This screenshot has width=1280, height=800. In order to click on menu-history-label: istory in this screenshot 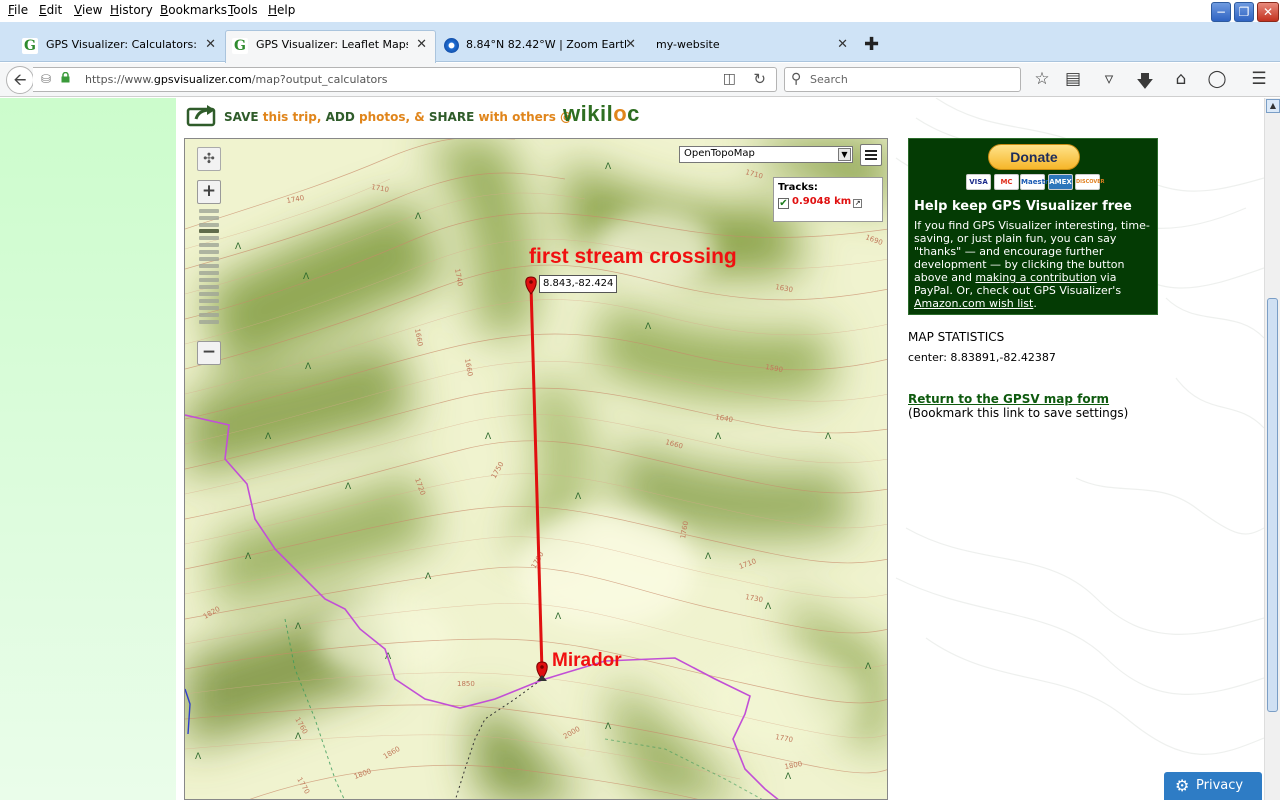, I will do `click(136, 10)`.